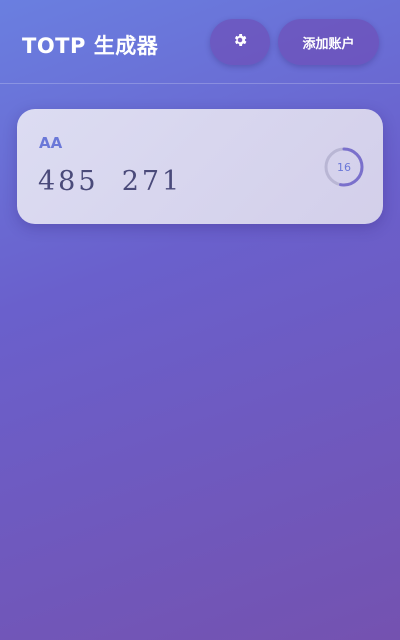 Image resolution: width=400 pixels, height=640 pixels. What do you see at coordinates (200, 42) in the screenshot?
I see `app-header: TOTP 生成器 添加账户` at bounding box center [200, 42].